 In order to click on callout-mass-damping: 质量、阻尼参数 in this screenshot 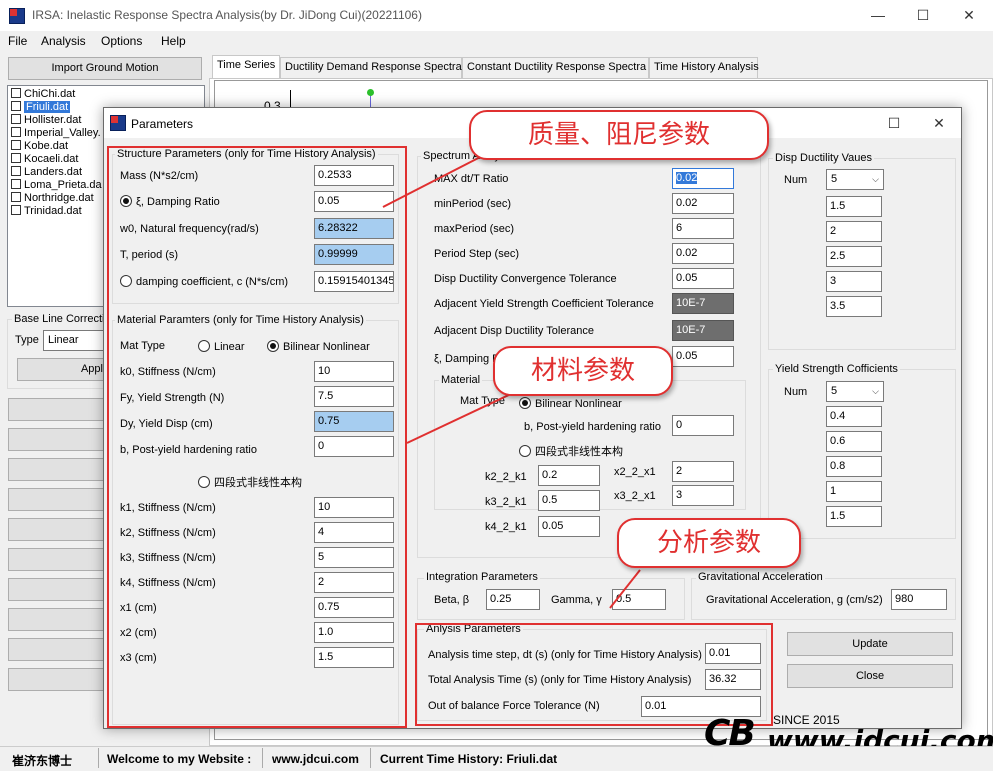, I will do `click(619, 135)`.